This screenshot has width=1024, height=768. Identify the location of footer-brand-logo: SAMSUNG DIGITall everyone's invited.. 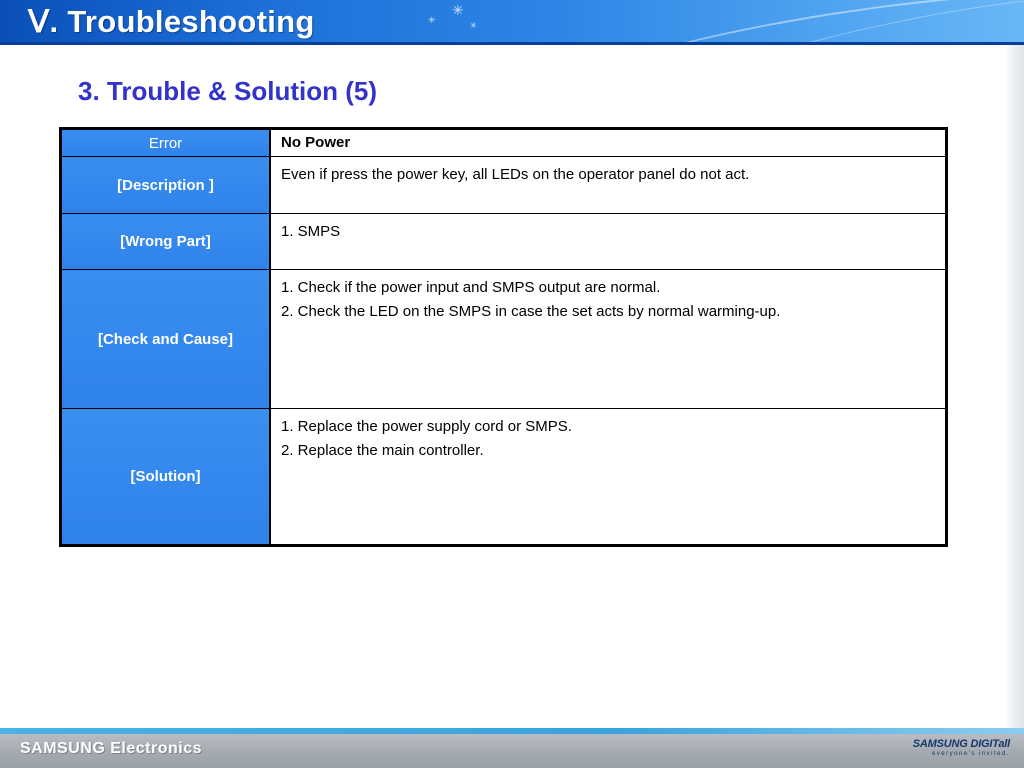
(961, 747).